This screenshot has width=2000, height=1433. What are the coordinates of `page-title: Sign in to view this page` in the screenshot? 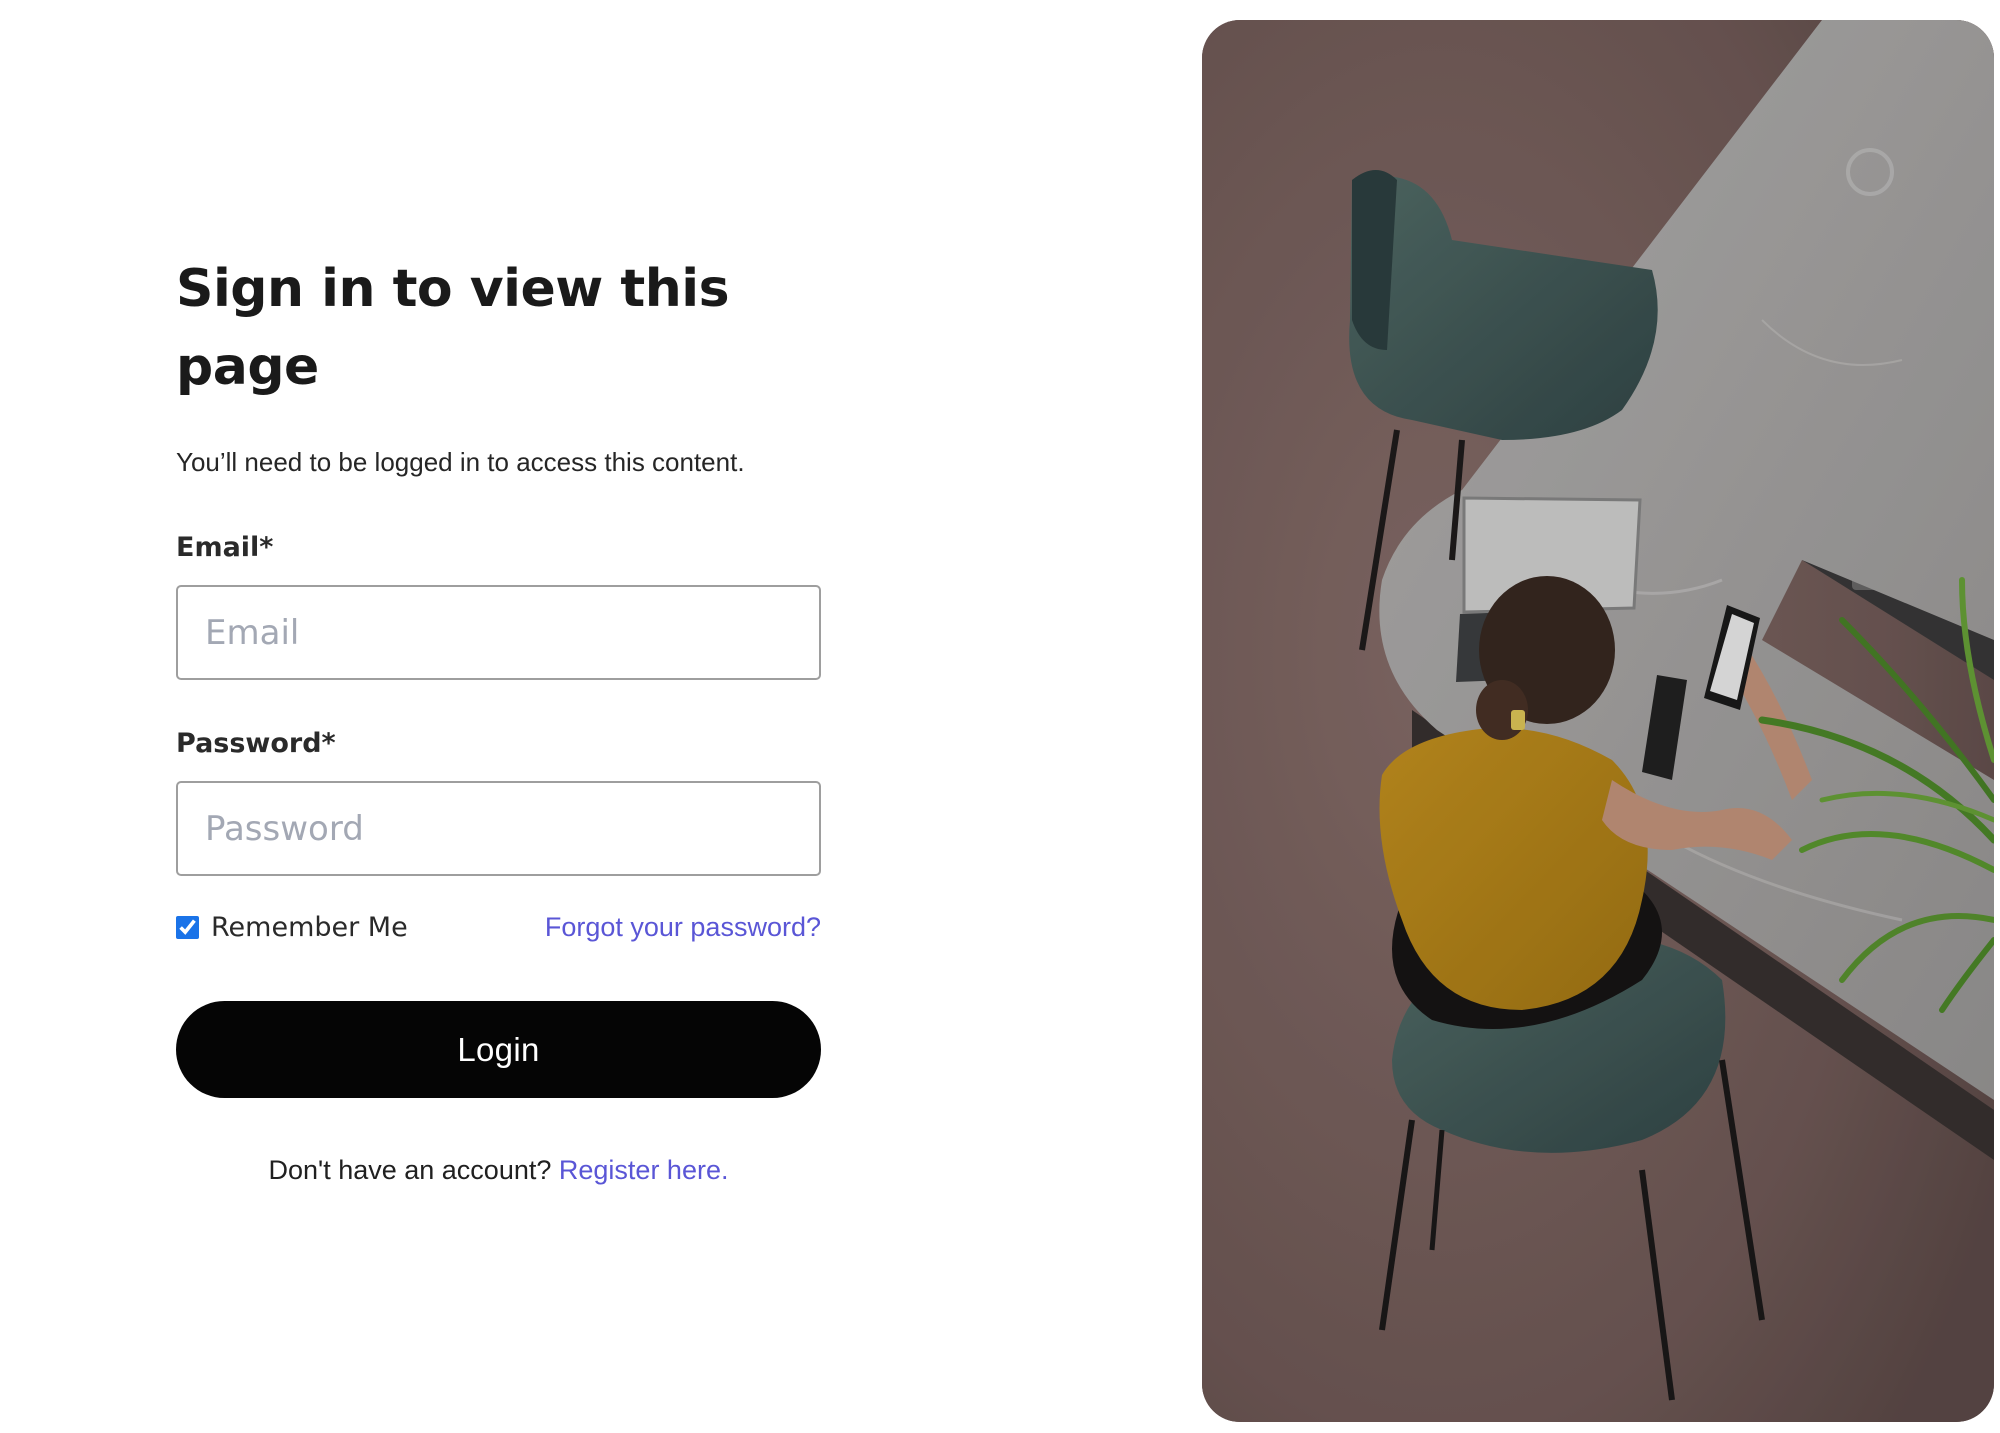 It's located at (453, 328).